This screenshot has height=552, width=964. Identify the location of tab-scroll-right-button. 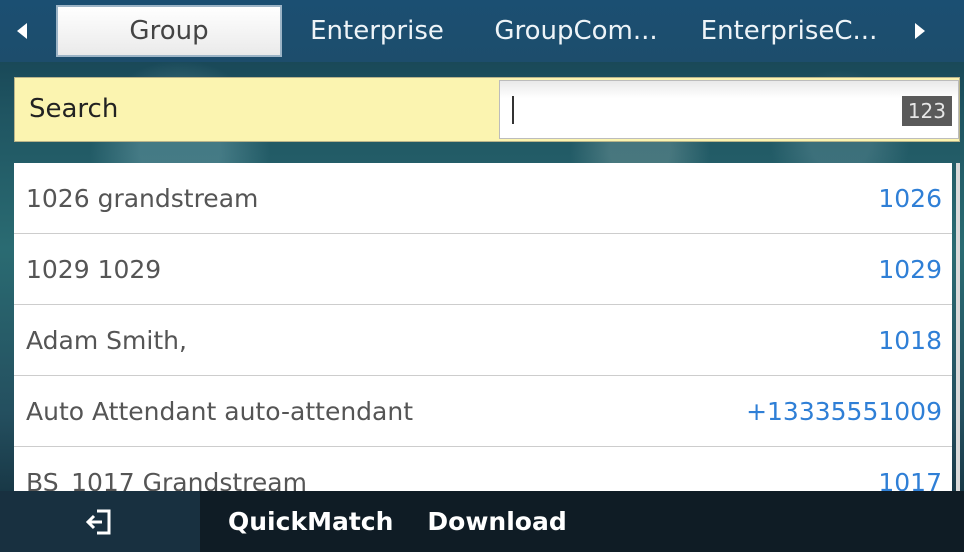
(920, 31).